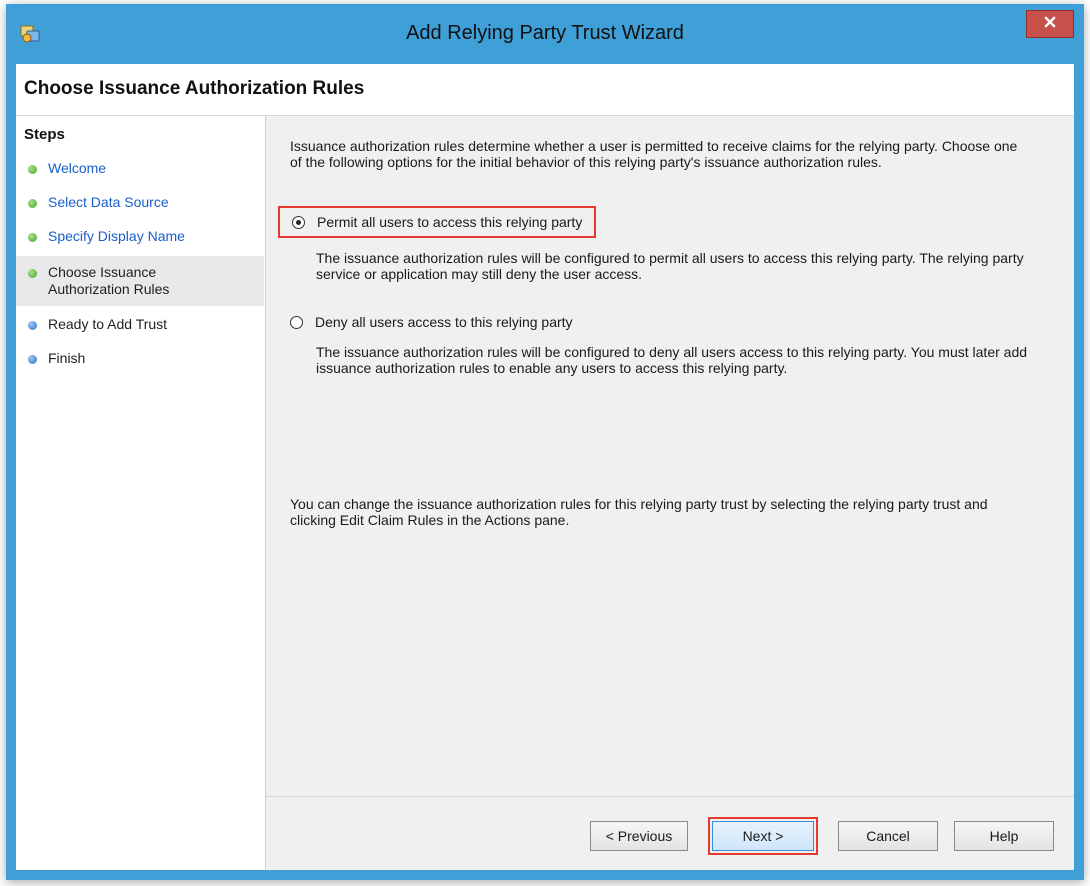 Image resolution: width=1090 pixels, height=886 pixels. I want to click on step-welcome: Welcome, so click(140, 168).